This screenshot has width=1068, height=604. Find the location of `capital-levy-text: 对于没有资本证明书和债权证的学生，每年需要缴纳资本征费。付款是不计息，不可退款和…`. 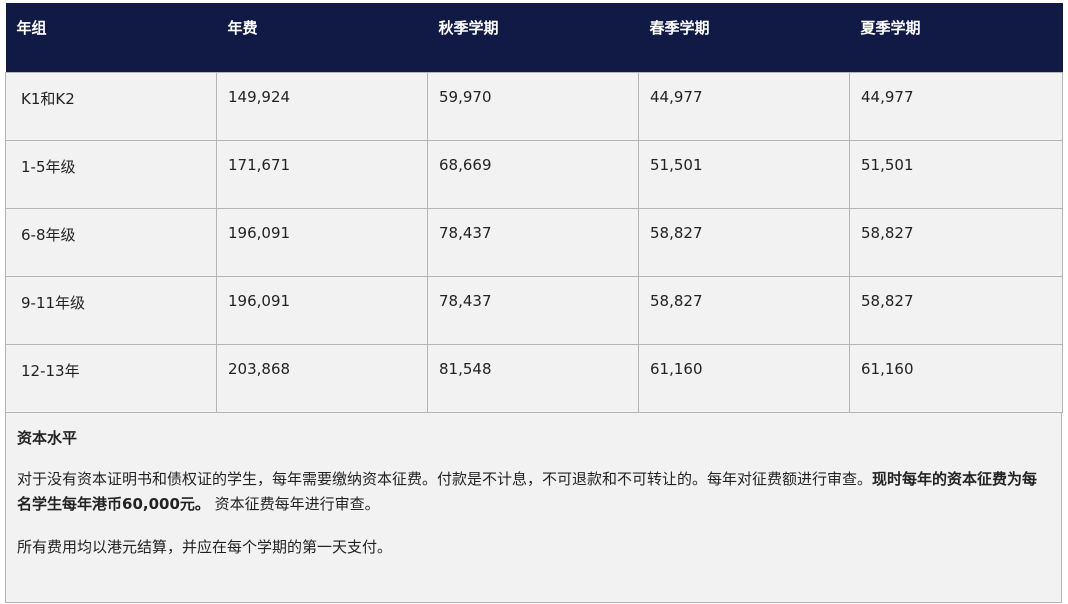

capital-levy-text: 对于没有资本证明书和债权证的学生，每年需要缴纳资本征费。付款是不计息，不可退款和… is located at coordinates (445, 478).